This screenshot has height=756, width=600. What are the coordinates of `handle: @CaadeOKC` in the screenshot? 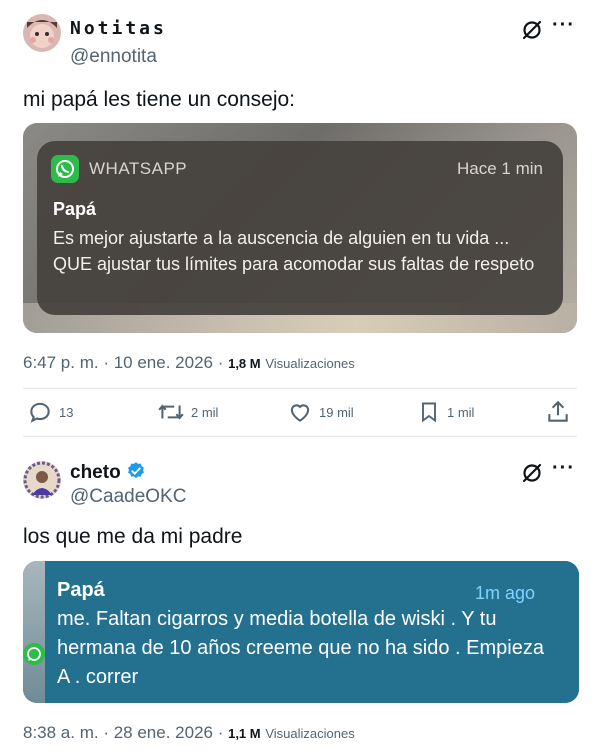 It's located at (128, 497).